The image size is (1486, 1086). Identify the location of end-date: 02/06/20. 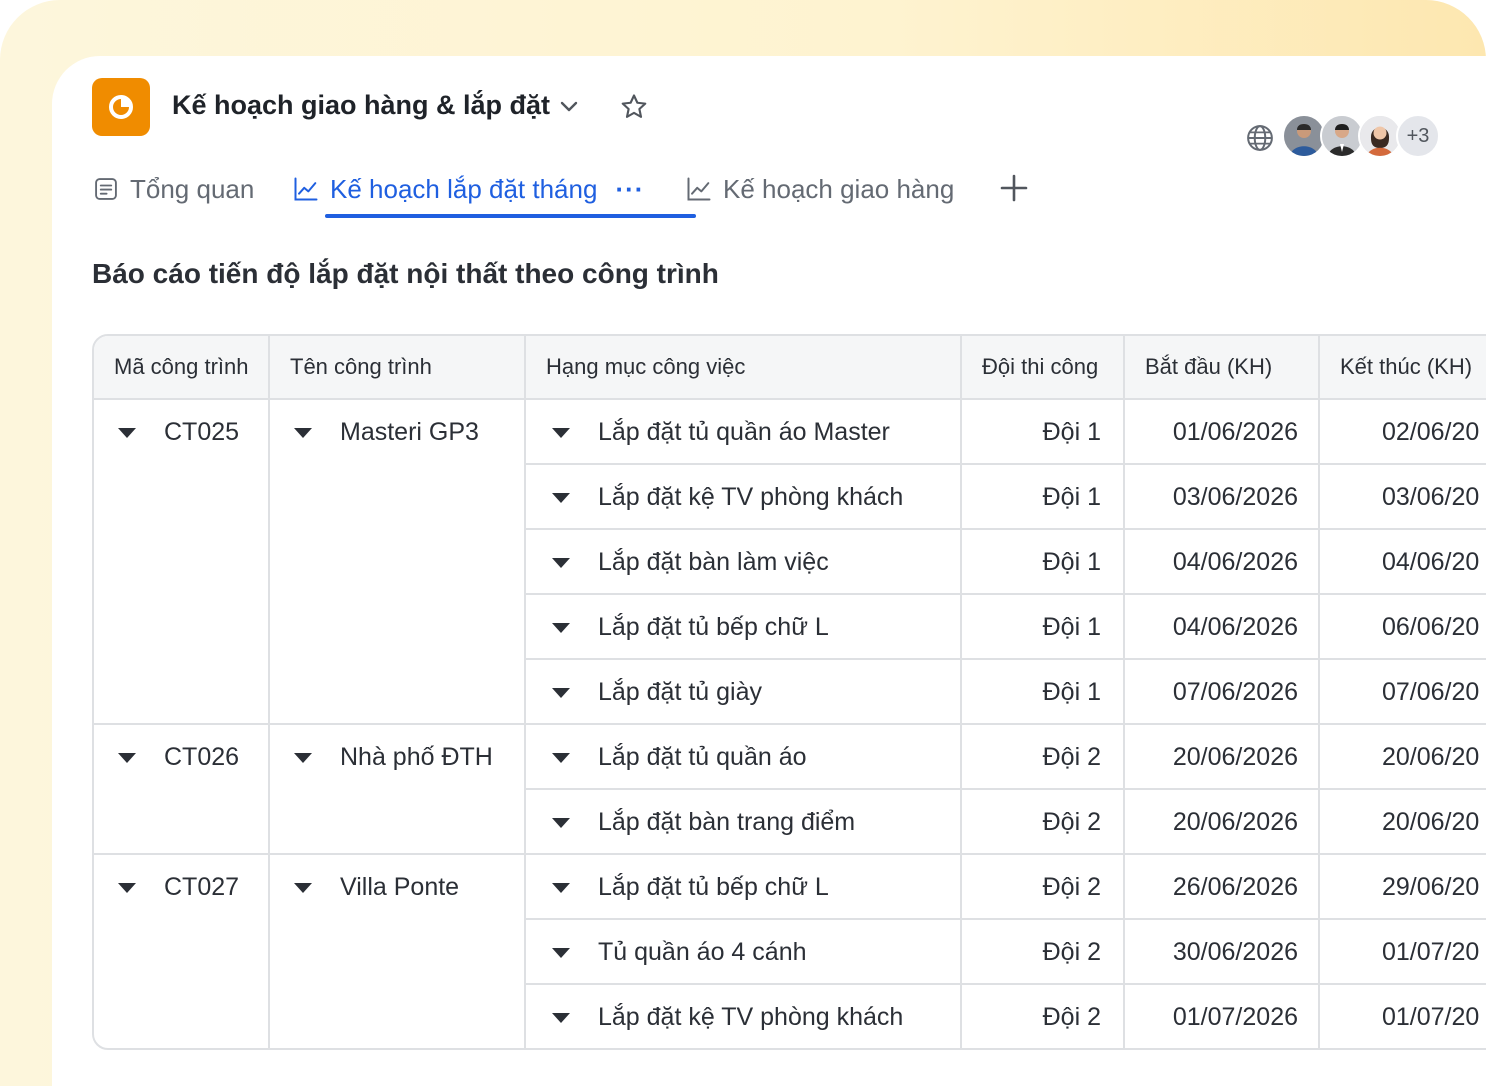
(1431, 432).